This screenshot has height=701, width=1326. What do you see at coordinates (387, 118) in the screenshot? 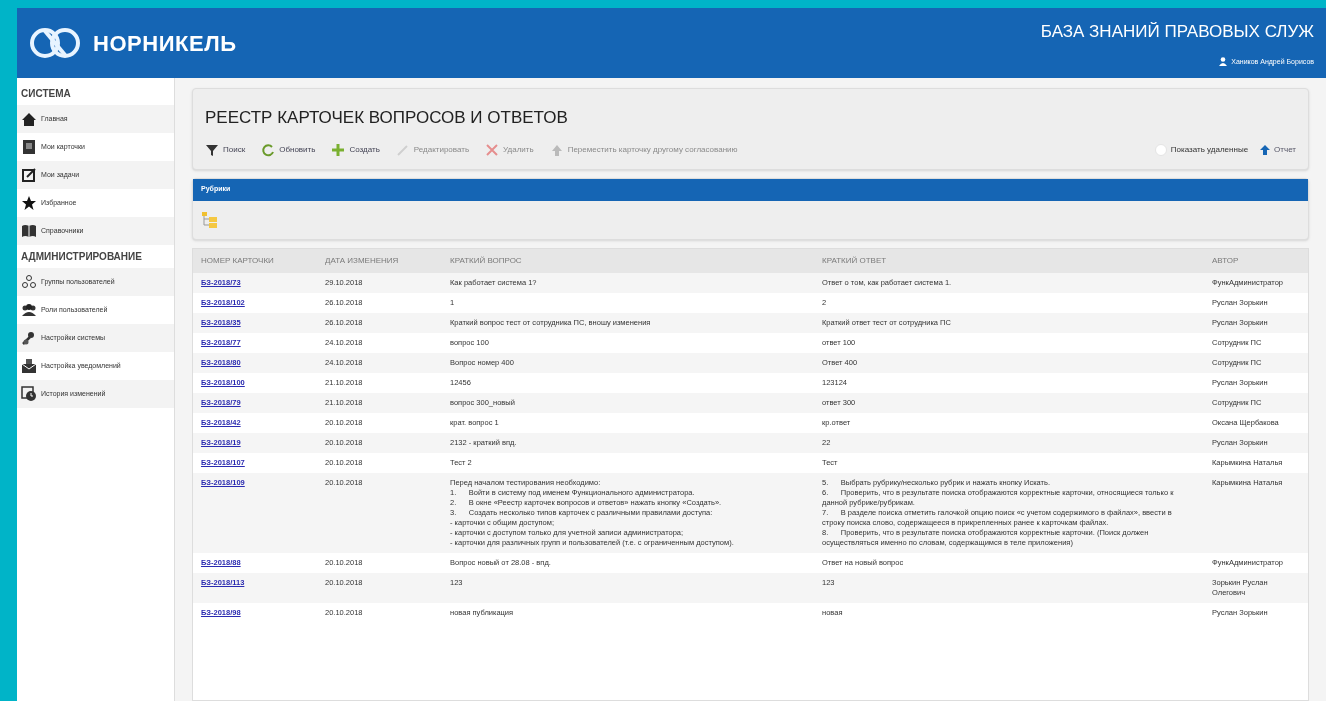
I see `page-title: РЕЕСТР КАРТОЧЕК ВОПРОСОВ И ОТВЕТОВ` at bounding box center [387, 118].